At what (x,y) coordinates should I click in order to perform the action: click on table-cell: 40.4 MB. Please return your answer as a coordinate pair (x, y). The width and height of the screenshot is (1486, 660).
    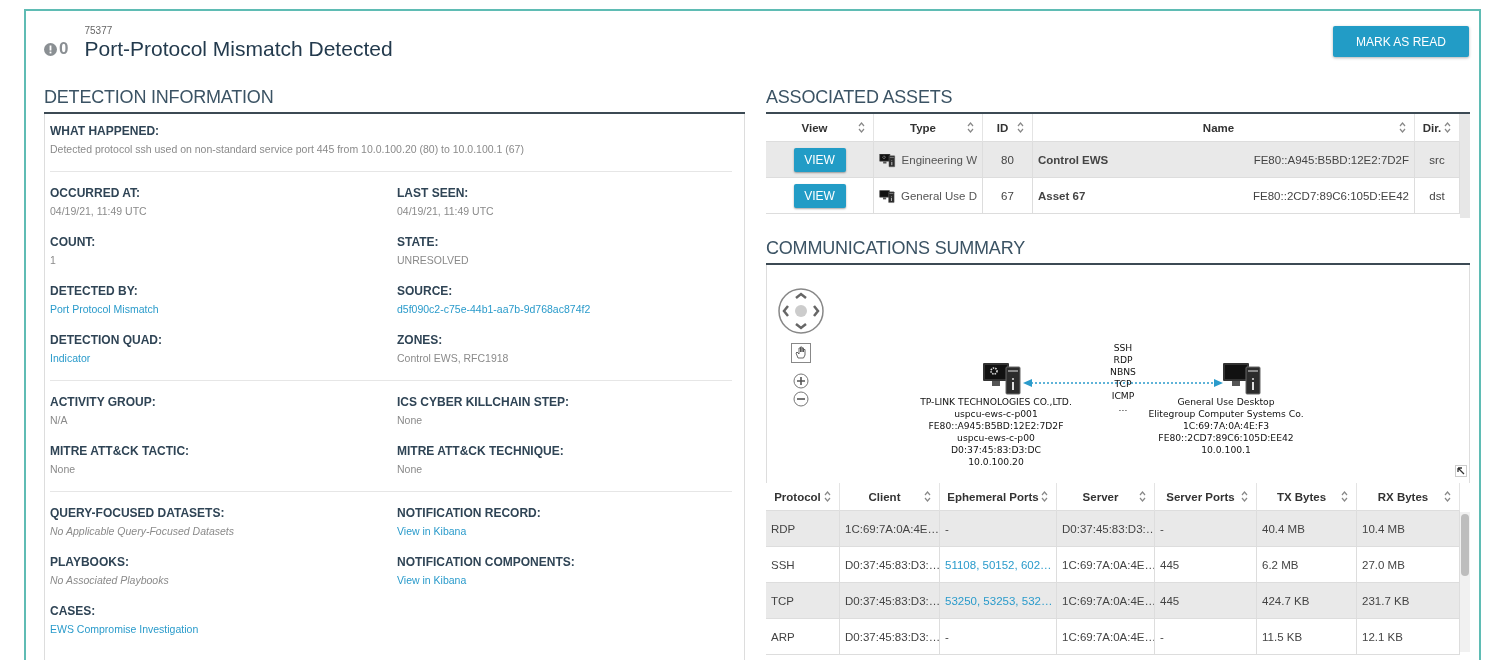
    Looking at the image, I should click on (1307, 529).